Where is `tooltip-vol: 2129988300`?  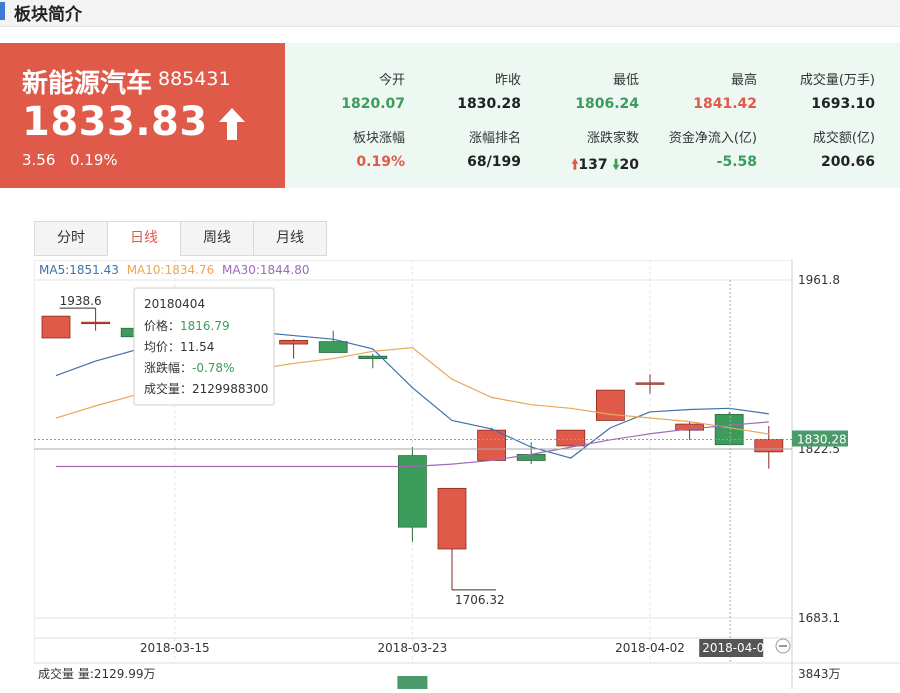 tooltip-vol: 2129988300 is located at coordinates (230, 389).